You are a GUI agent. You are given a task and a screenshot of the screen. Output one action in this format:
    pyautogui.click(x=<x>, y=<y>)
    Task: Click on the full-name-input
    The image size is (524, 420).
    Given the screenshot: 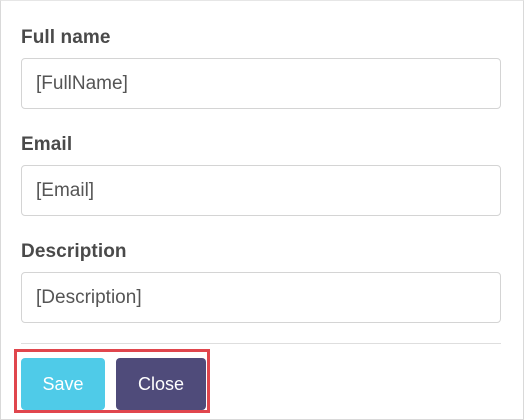 What is the action you would take?
    pyautogui.click(x=261, y=83)
    